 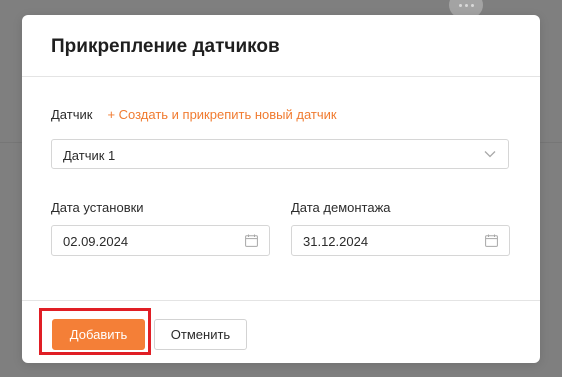 I want to click on sensor-select-value: Датчик 1, so click(x=89, y=155).